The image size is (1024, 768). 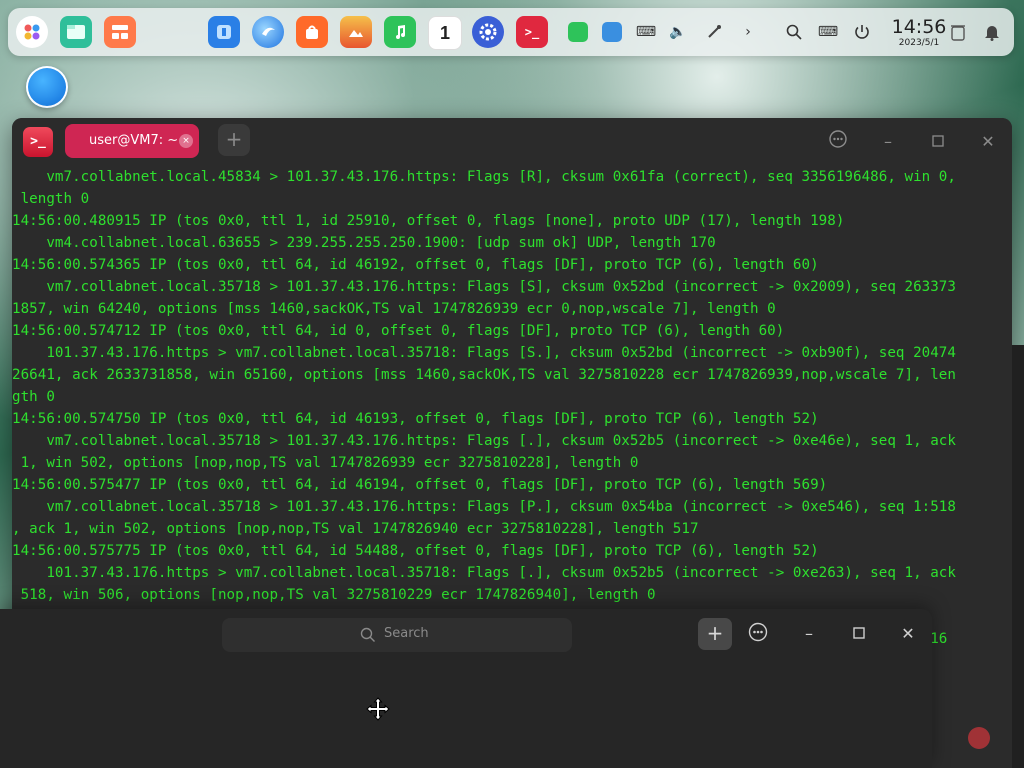 I want to click on close-icon: ✕, so click(x=988, y=142).